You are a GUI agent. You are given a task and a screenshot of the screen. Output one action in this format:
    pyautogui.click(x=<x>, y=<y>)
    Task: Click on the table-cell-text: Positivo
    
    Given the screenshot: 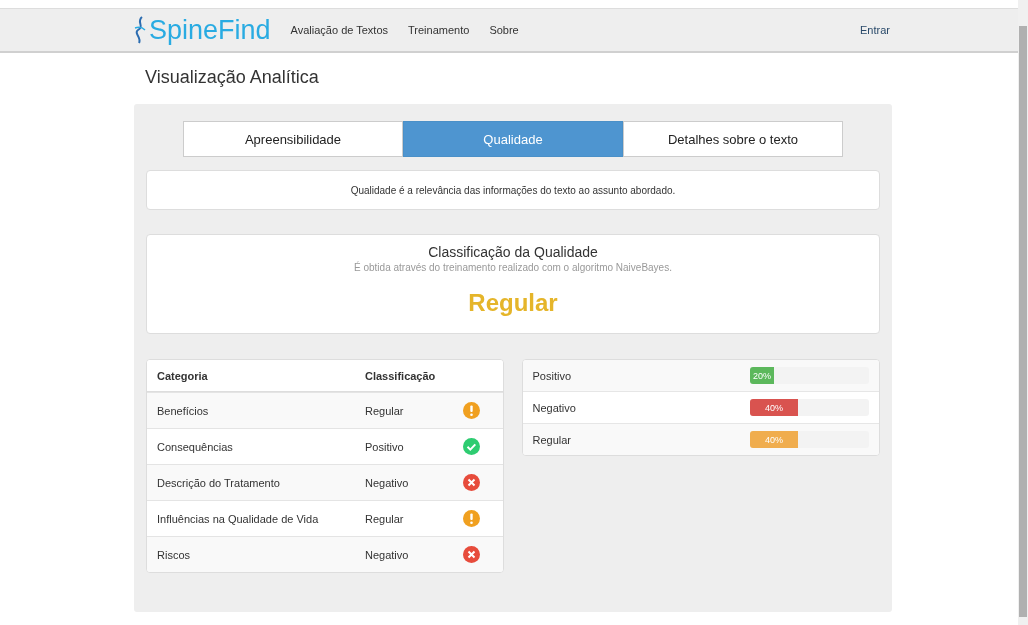 What is the action you would take?
    pyautogui.click(x=385, y=446)
    